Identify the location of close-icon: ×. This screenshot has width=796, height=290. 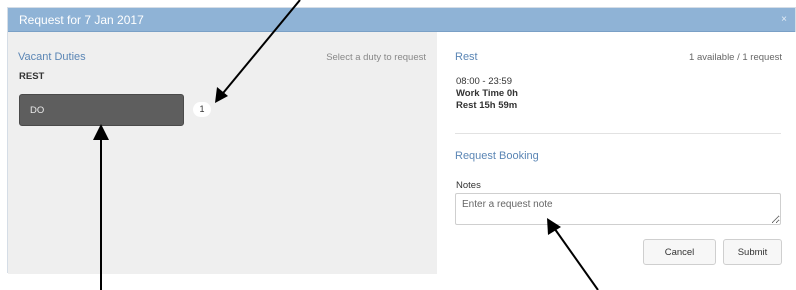
(784, 19).